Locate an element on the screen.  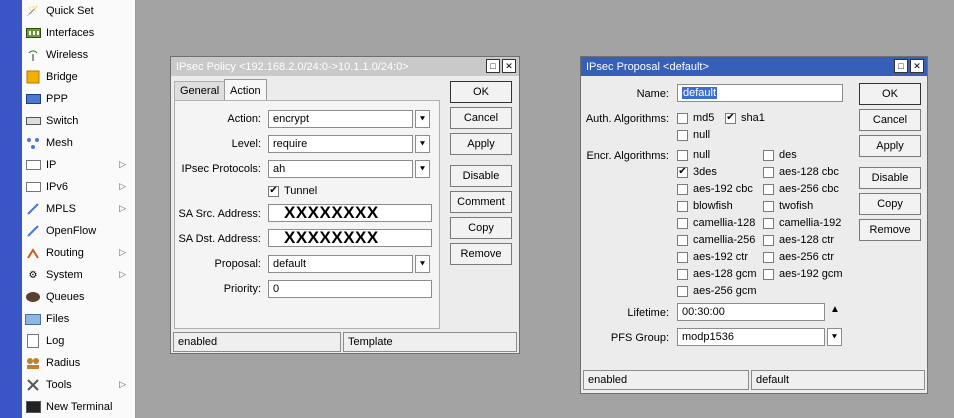
encr-aes-192-ctr-checkbox: aes-192 ctr is located at coordinates (712, 257).